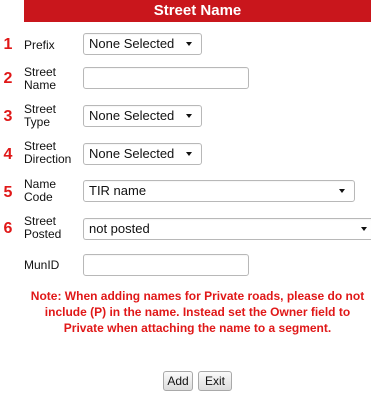 This screenshot has width=371, height=398. Describe the element at coordinates (8, 192) in the screenshot. I see `marker-5: 5` at that location.